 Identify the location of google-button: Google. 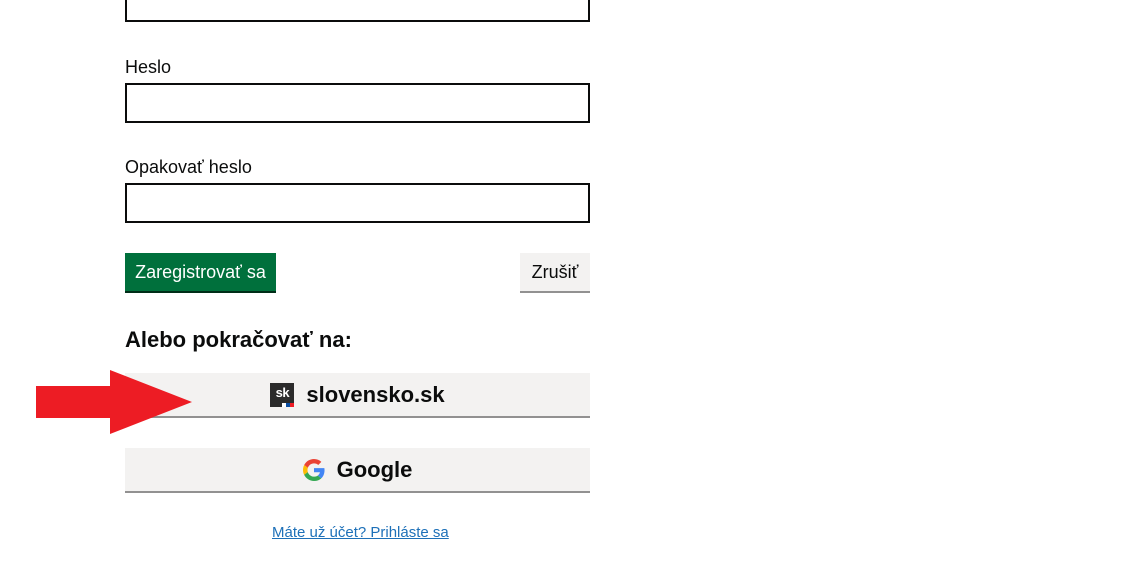
(357, 470).